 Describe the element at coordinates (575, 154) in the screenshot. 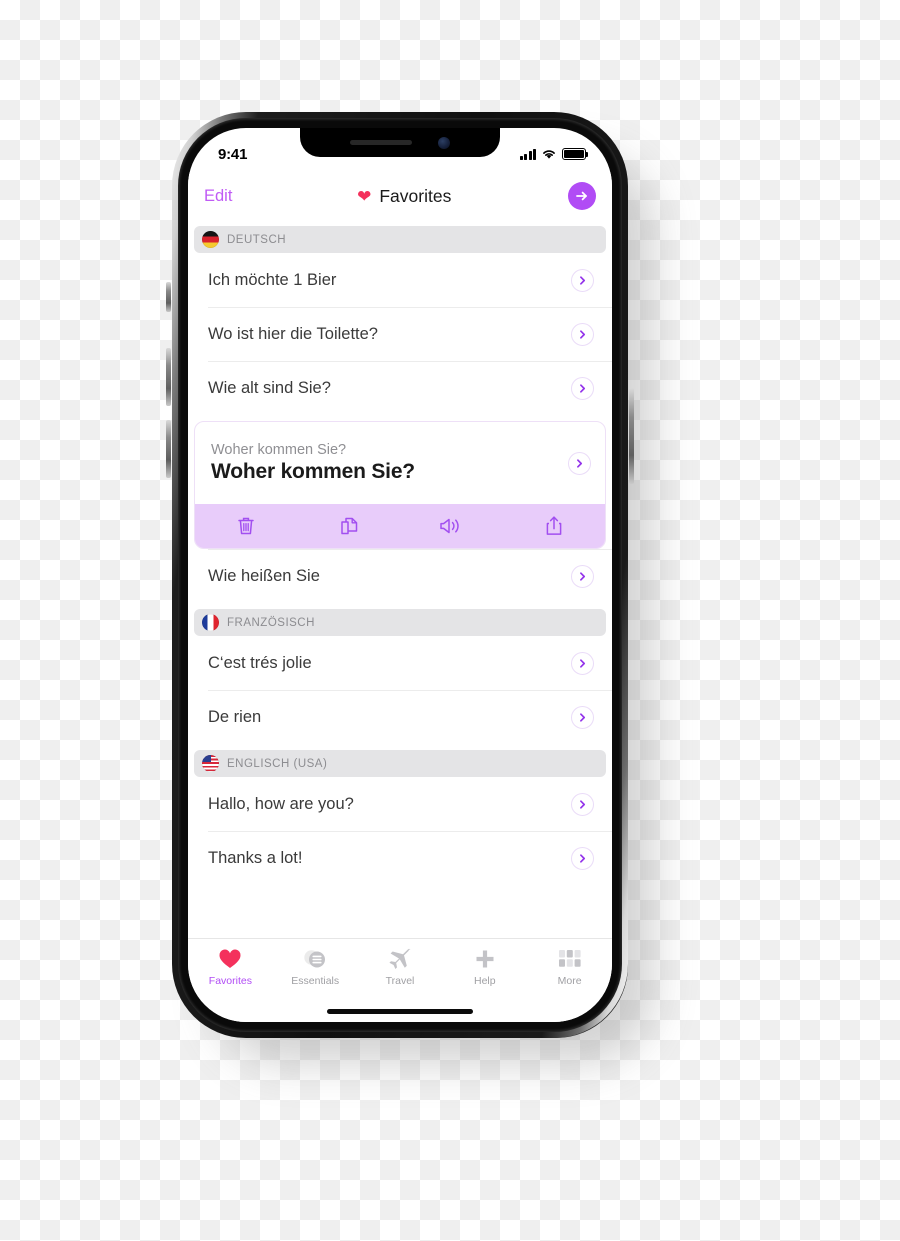

I see `battery-icon` at that location.